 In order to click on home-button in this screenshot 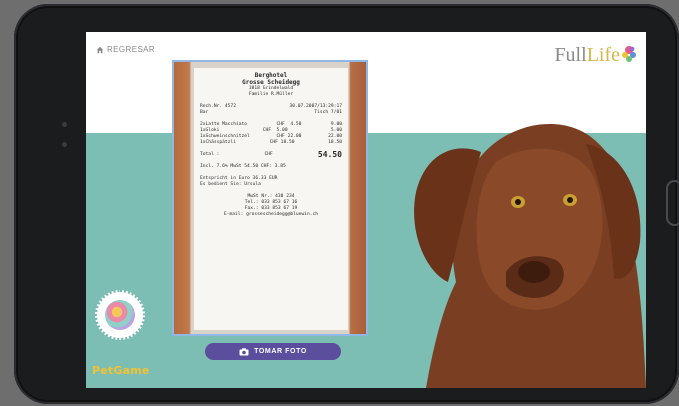, I will do `click(672, 203)`.